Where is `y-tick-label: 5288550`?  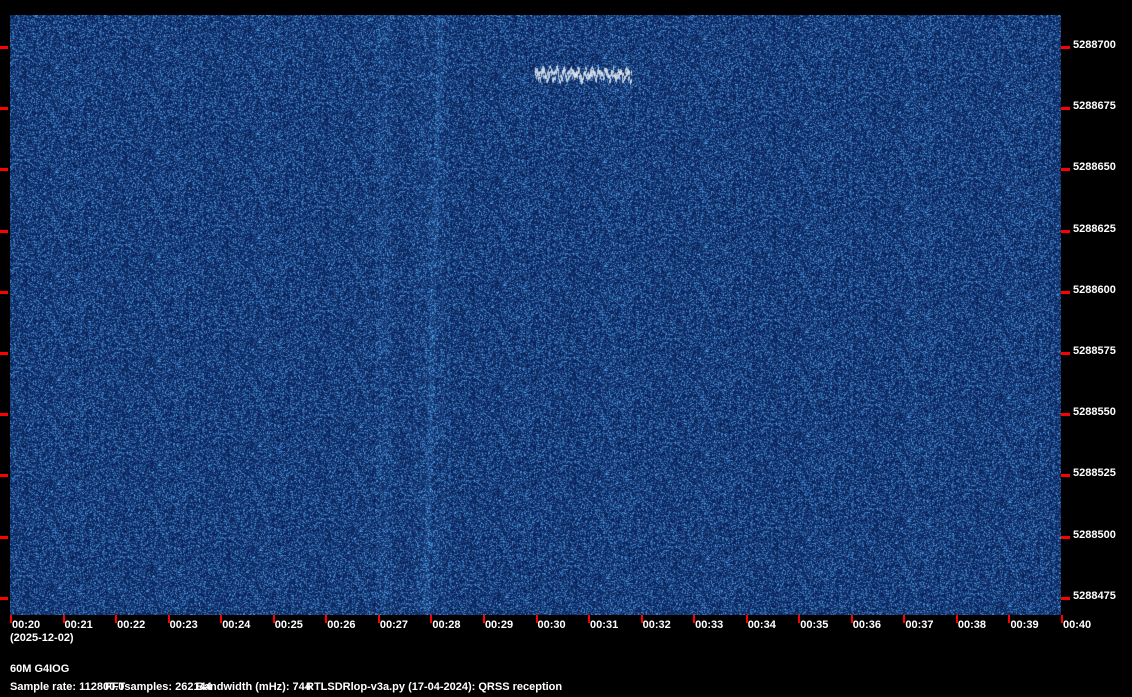
y-tick-label: 5288550 is located at coordinates (1094, 412).